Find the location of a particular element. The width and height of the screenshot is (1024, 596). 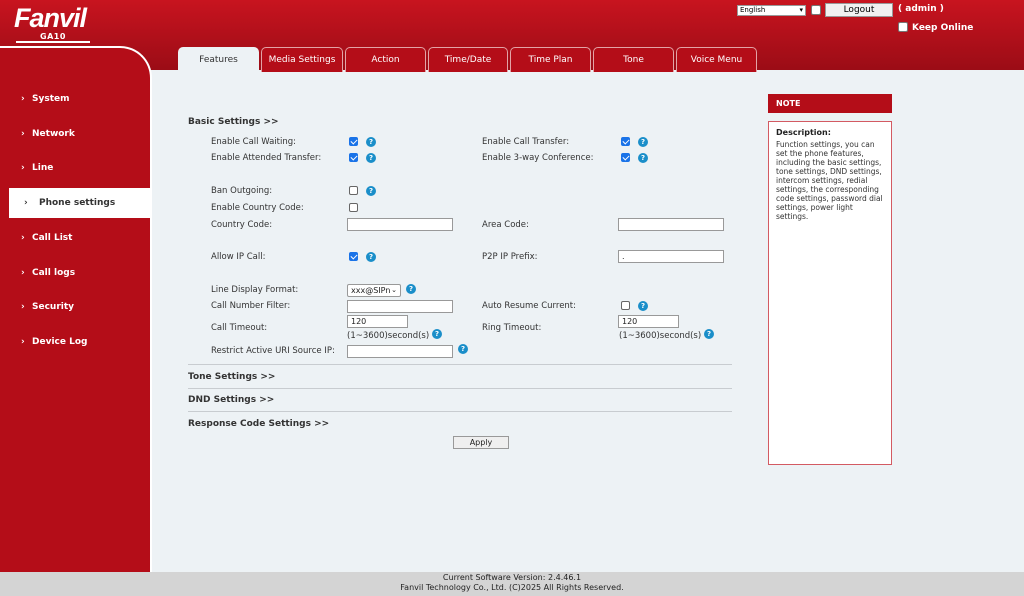

sidebar-item-label: Network is located at coordinates (53, 134).